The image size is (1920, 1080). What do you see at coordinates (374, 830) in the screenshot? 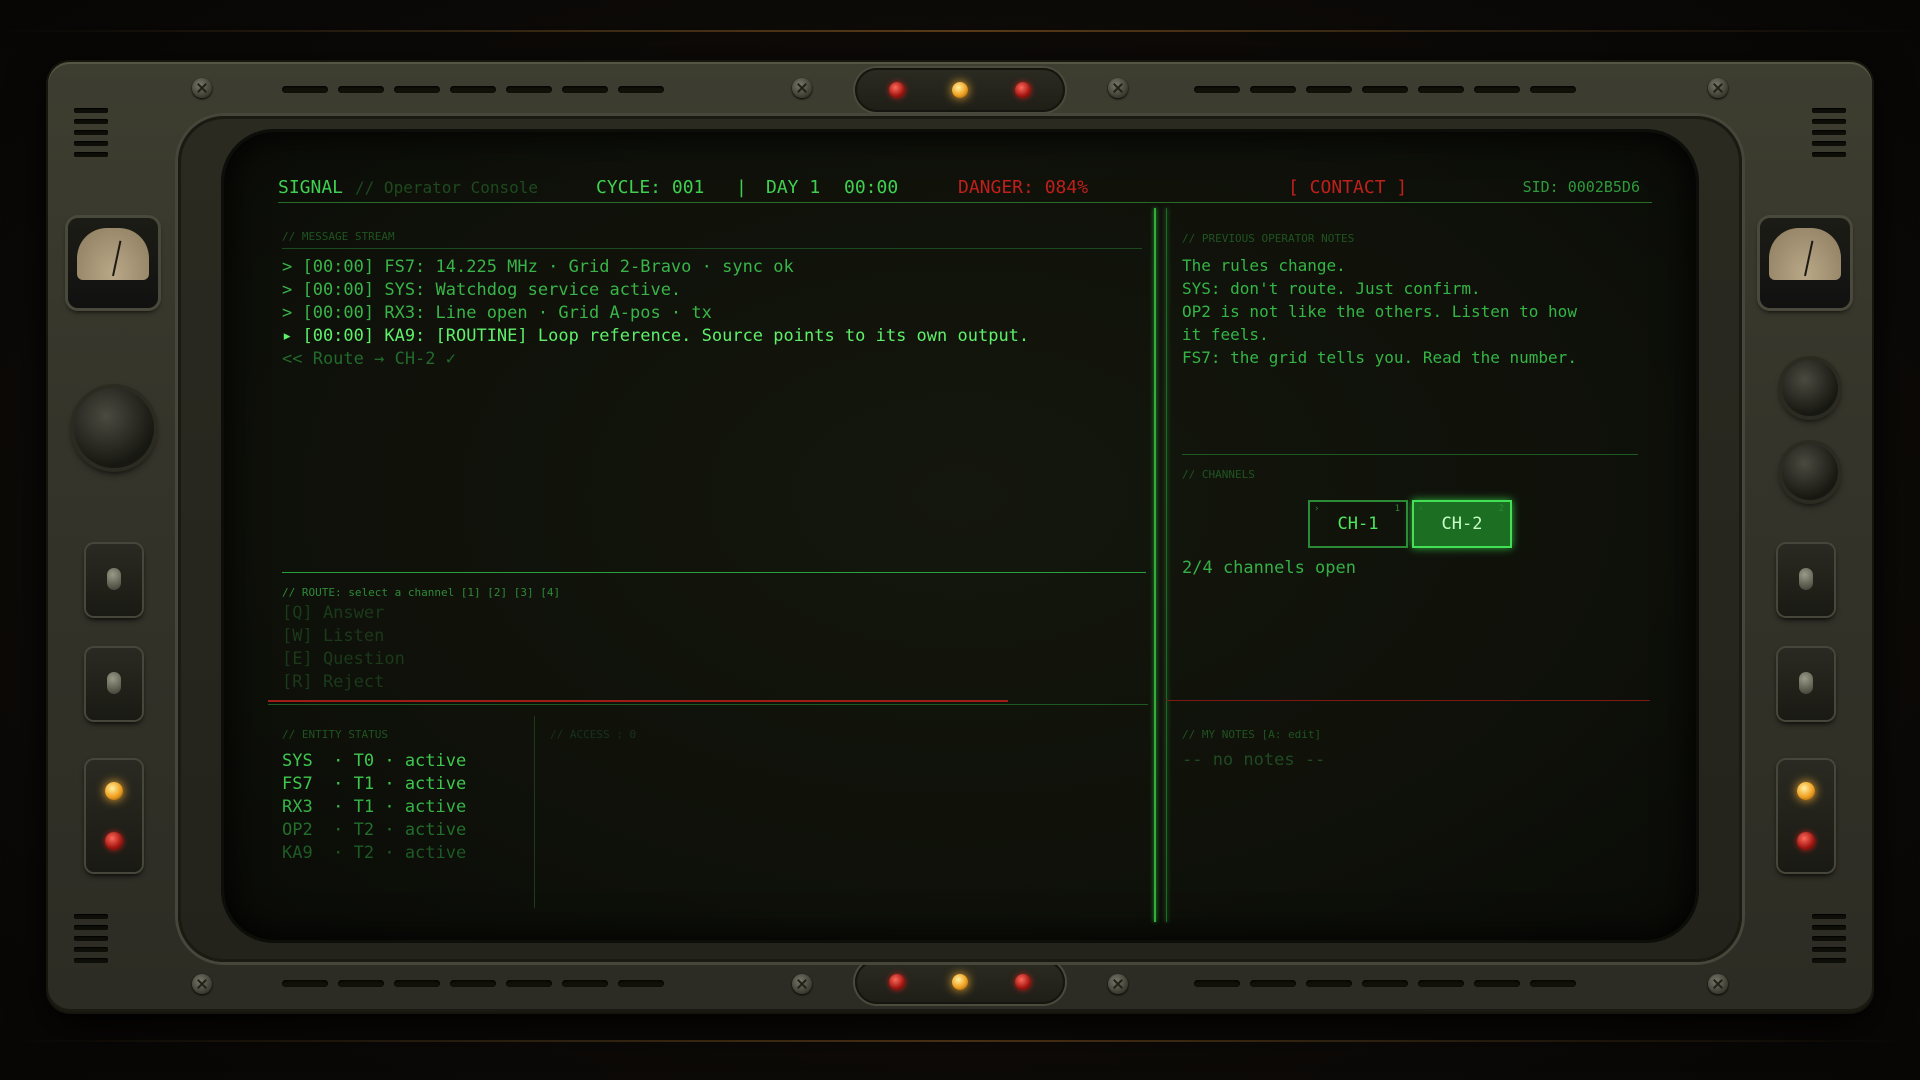
I see `entity-row: OP2 · T2 · active` at bounding box center [374, 830].